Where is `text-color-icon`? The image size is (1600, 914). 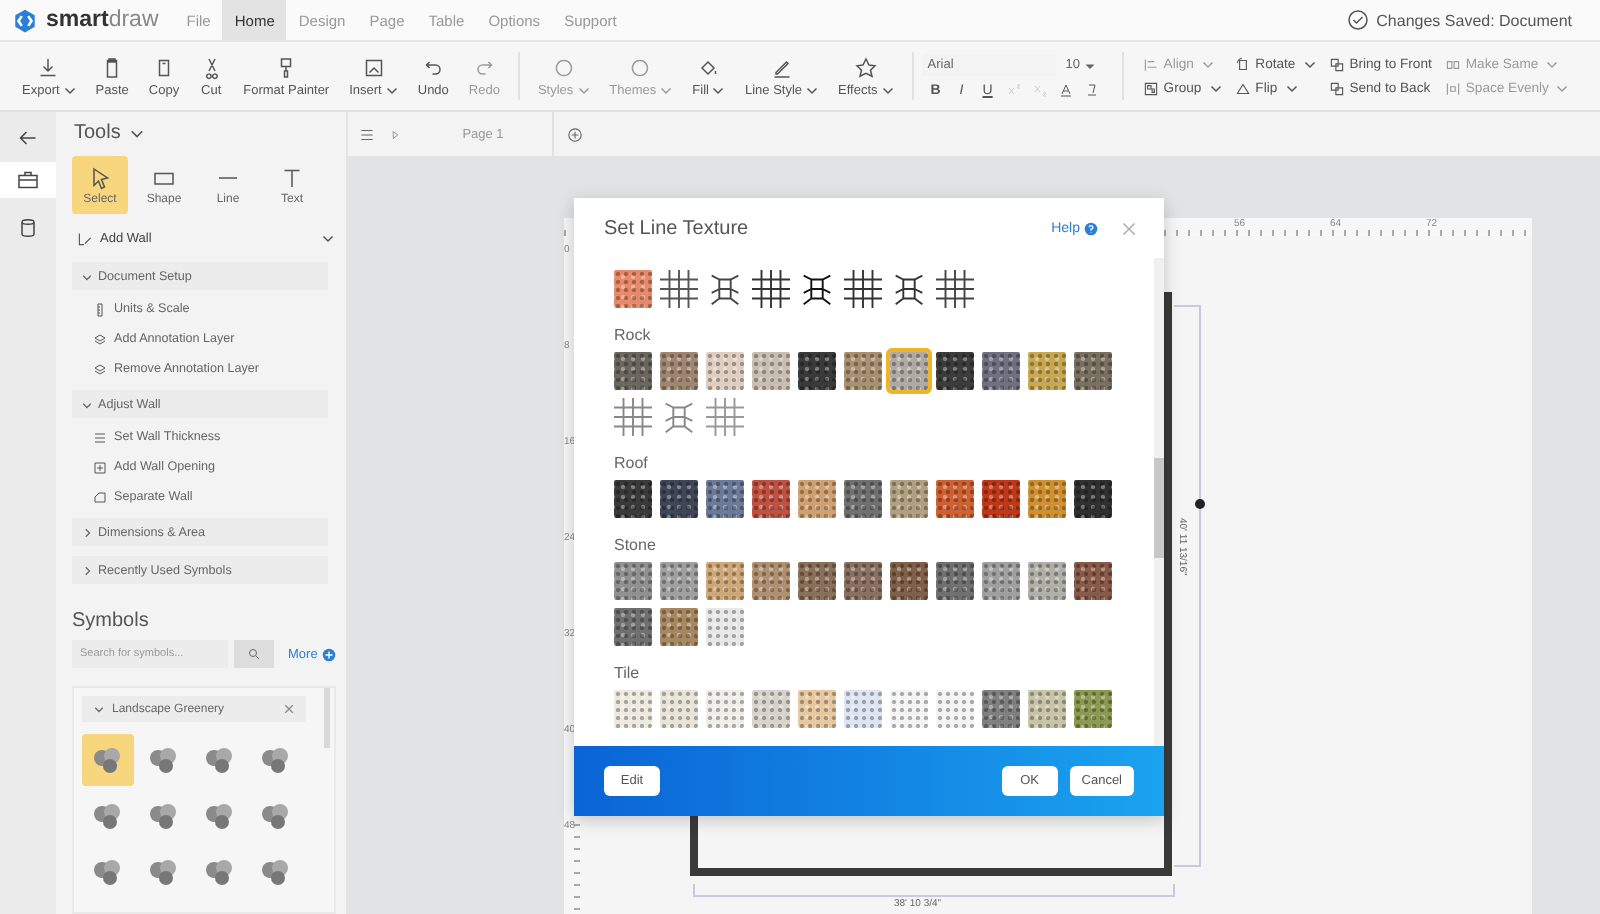 text-color-icon is located at coordinates (1065, 90).